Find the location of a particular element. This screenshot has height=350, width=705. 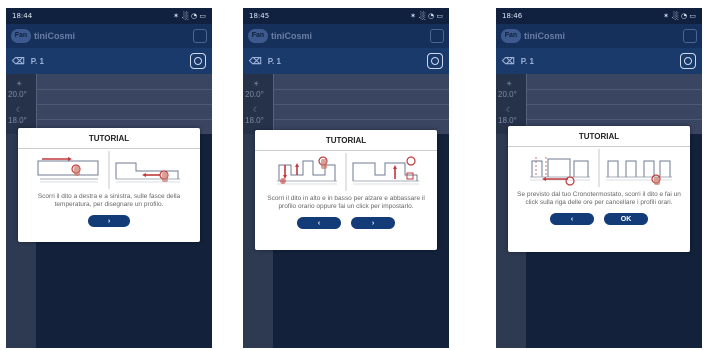

status-bar: 18:44 ✶ .░ ◔ ▭ is located at coordinates (109, 16).